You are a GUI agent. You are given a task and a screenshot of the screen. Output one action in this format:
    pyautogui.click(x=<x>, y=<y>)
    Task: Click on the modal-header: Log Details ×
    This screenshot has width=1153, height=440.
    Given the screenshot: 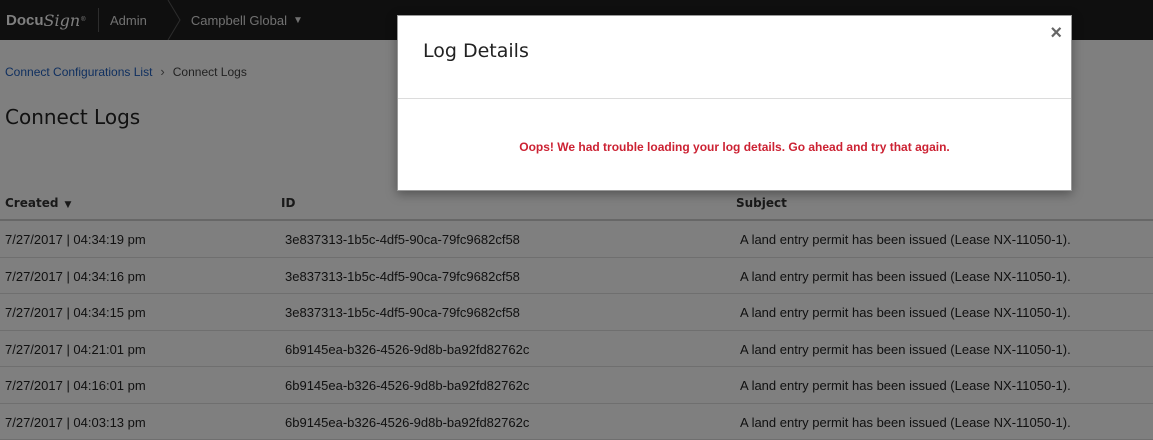 What is the action you would take?
    pyautogui.click(x=734, y=57)
    